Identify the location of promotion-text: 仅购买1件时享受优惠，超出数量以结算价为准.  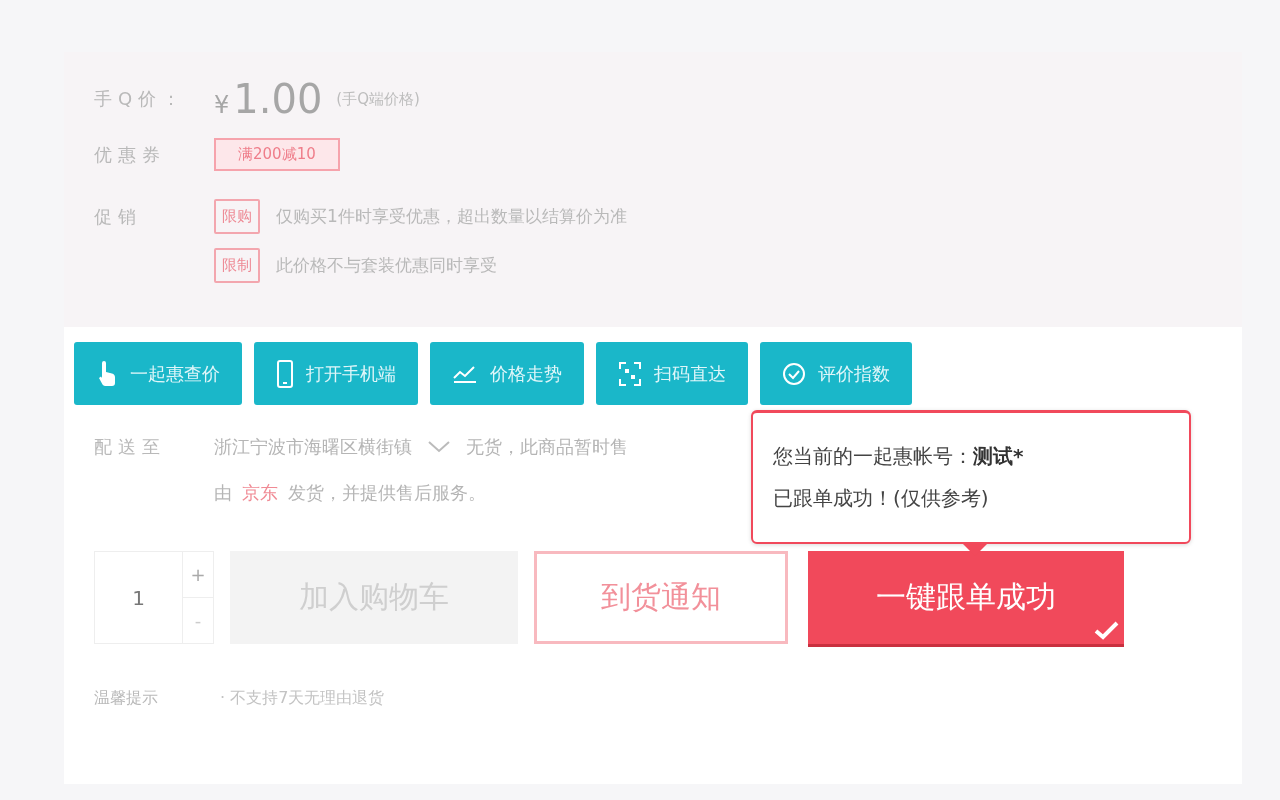
(451, 216).